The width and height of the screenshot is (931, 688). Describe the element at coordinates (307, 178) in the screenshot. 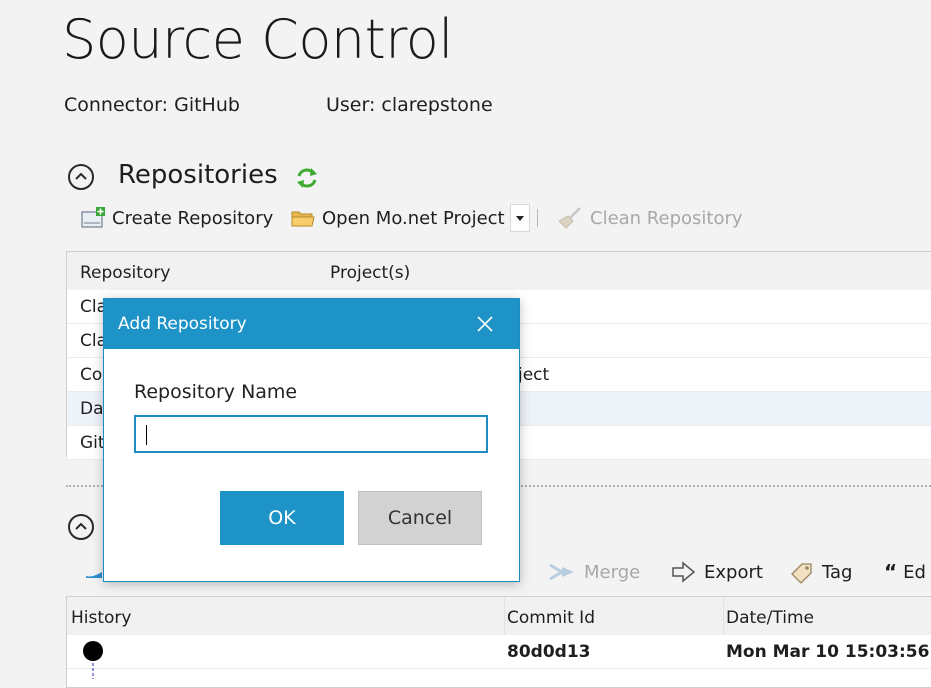

I see `refresh-icon` at that location.